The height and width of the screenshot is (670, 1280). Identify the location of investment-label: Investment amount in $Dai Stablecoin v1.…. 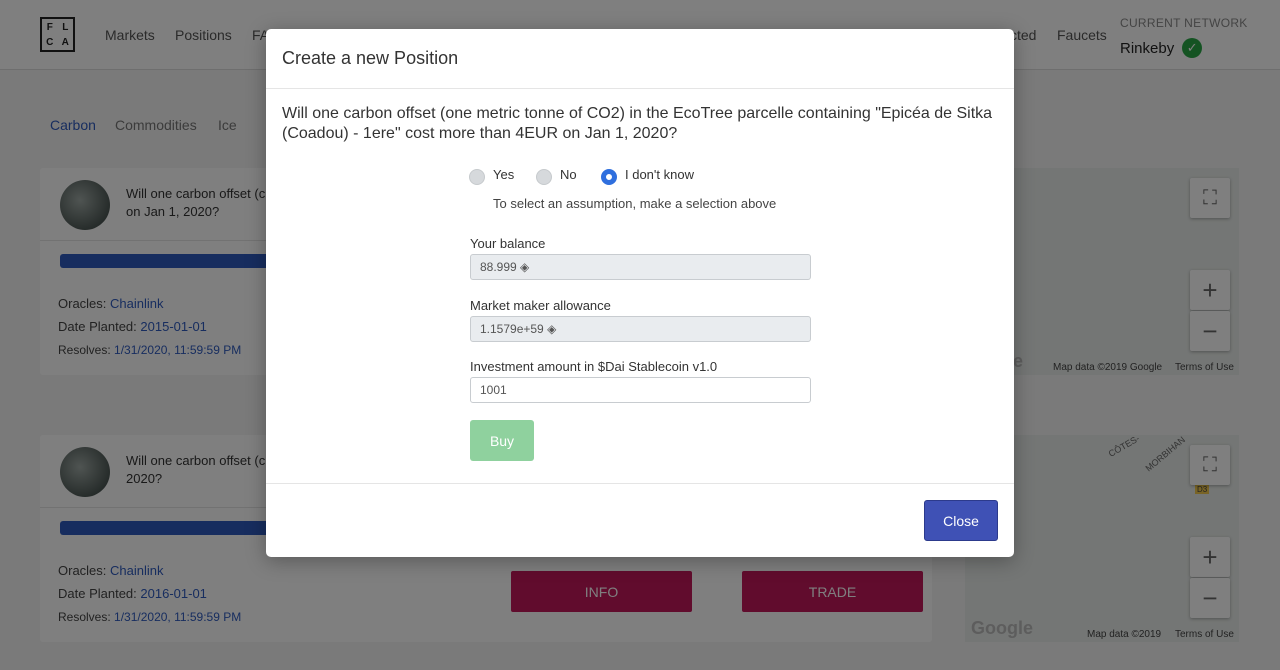
(594, 366).